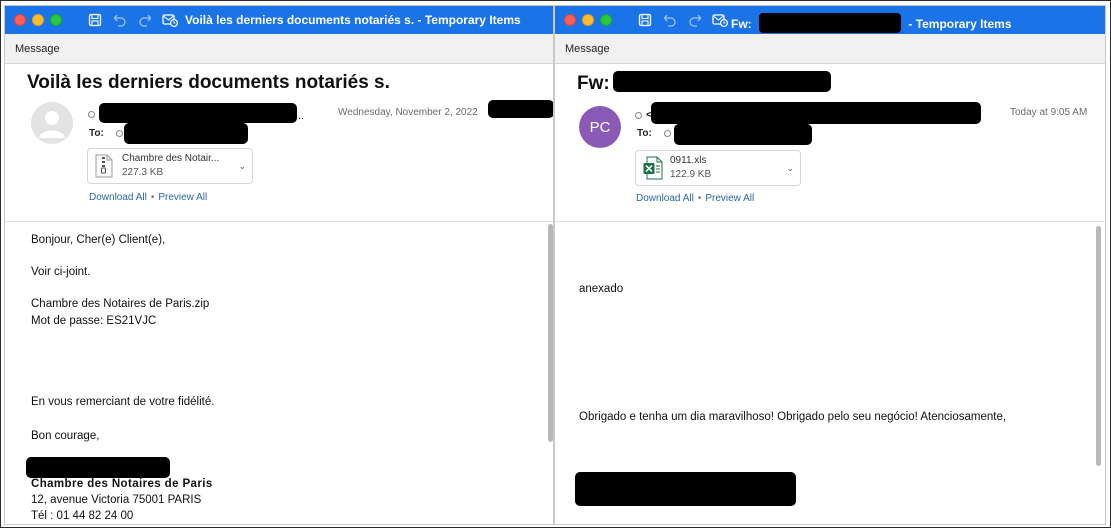 The image size is (1111, 528). I want to click on window-title-suffix: - Temporary Items, so click(960, 24).